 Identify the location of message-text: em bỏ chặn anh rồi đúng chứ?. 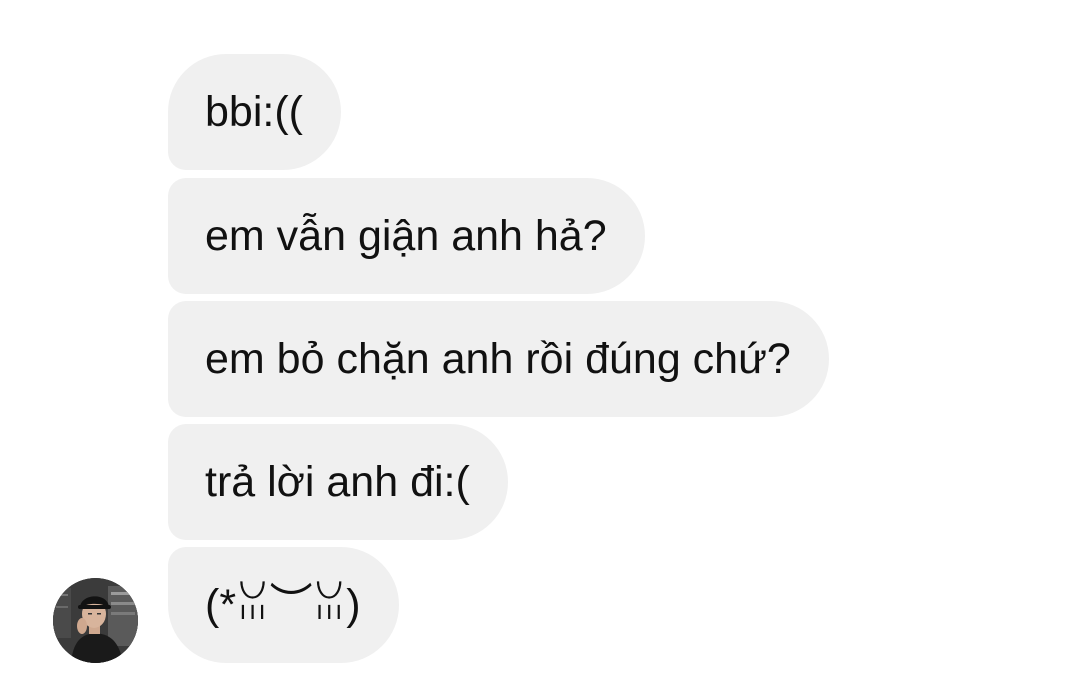
(498, 359).